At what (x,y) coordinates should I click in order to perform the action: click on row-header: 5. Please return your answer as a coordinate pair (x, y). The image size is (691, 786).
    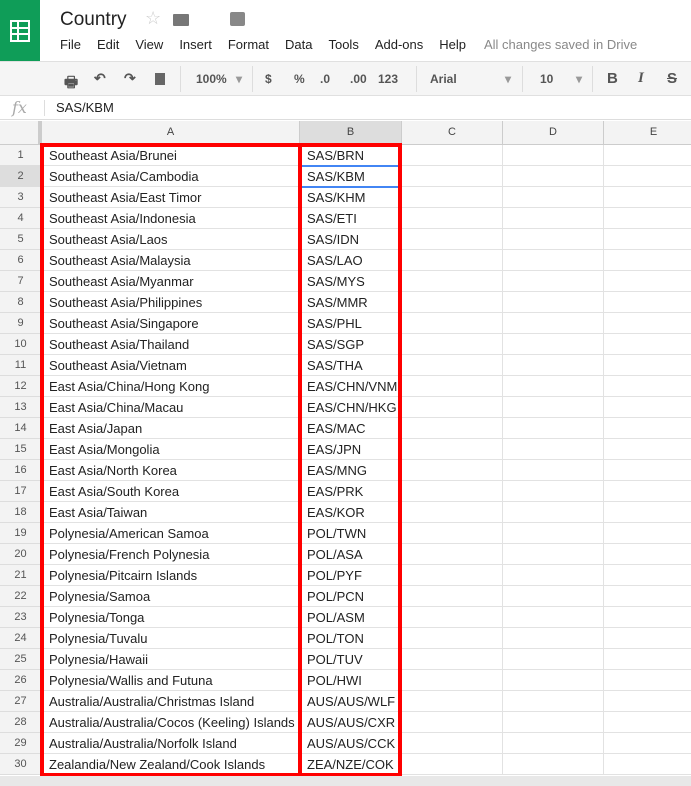
    Looking at the image, I should click on (21, 239).